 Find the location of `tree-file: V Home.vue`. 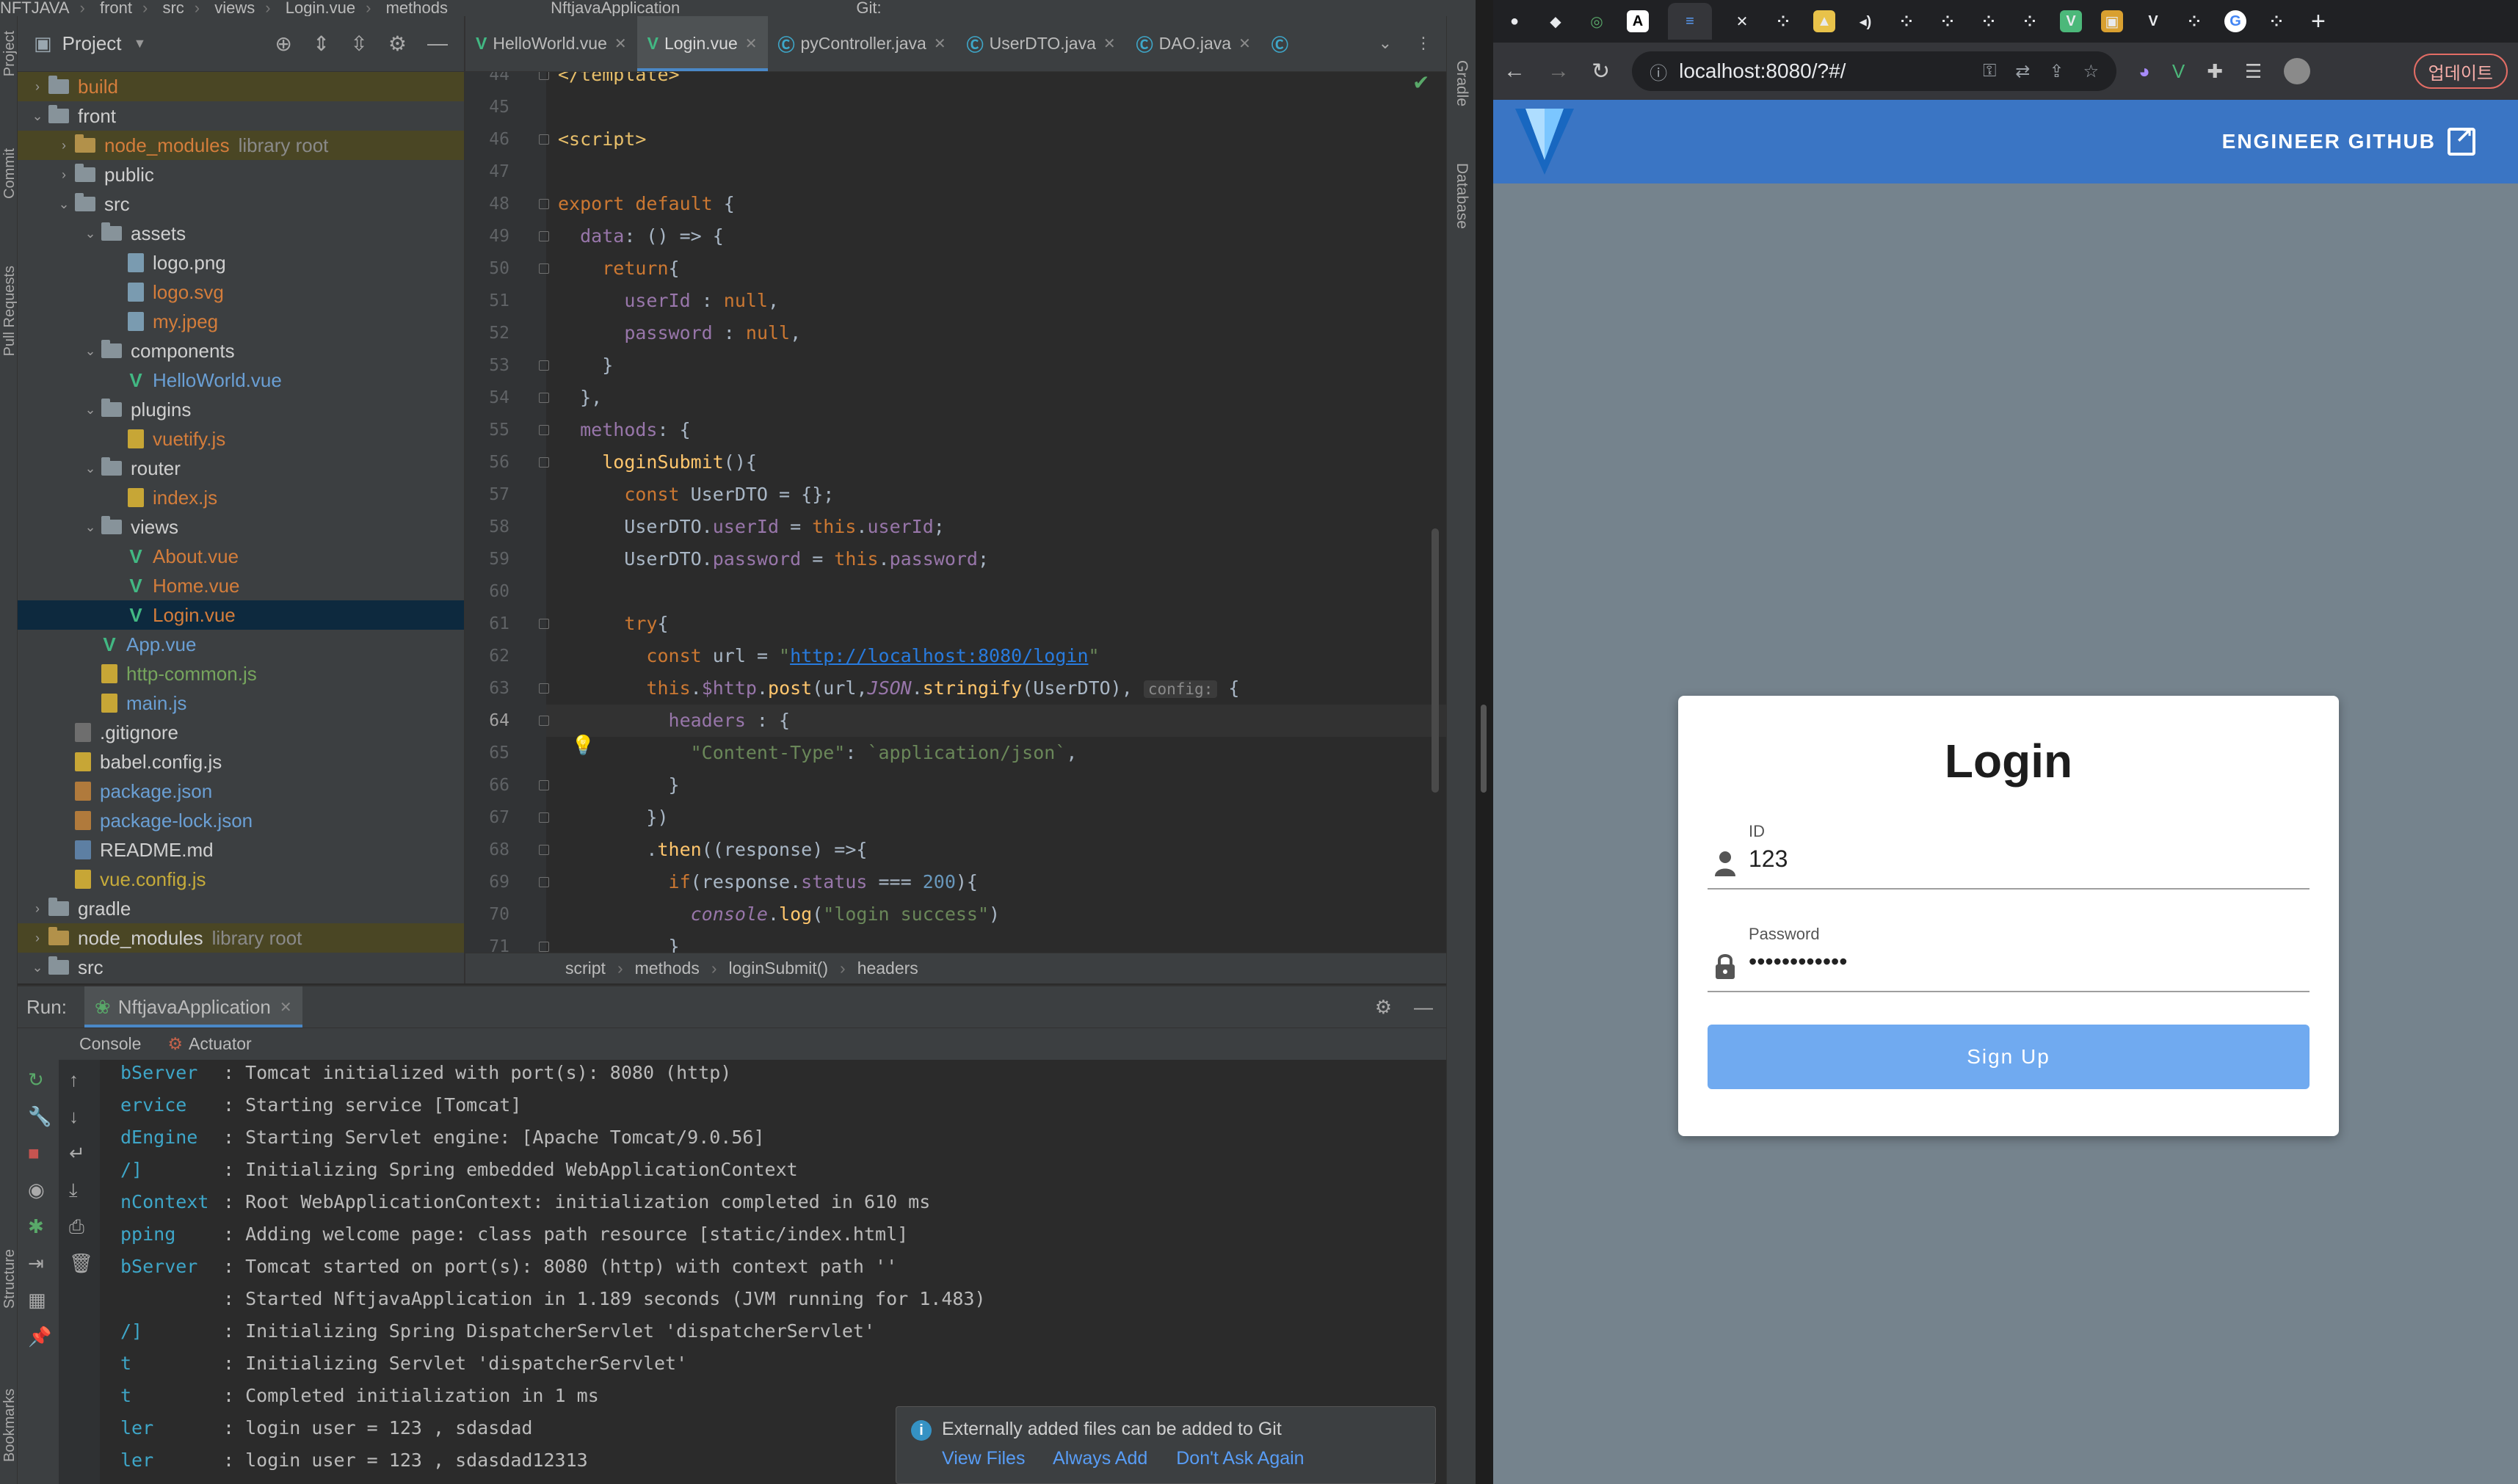

tree-file: V Home.vue is located at coordinates (241, 585).